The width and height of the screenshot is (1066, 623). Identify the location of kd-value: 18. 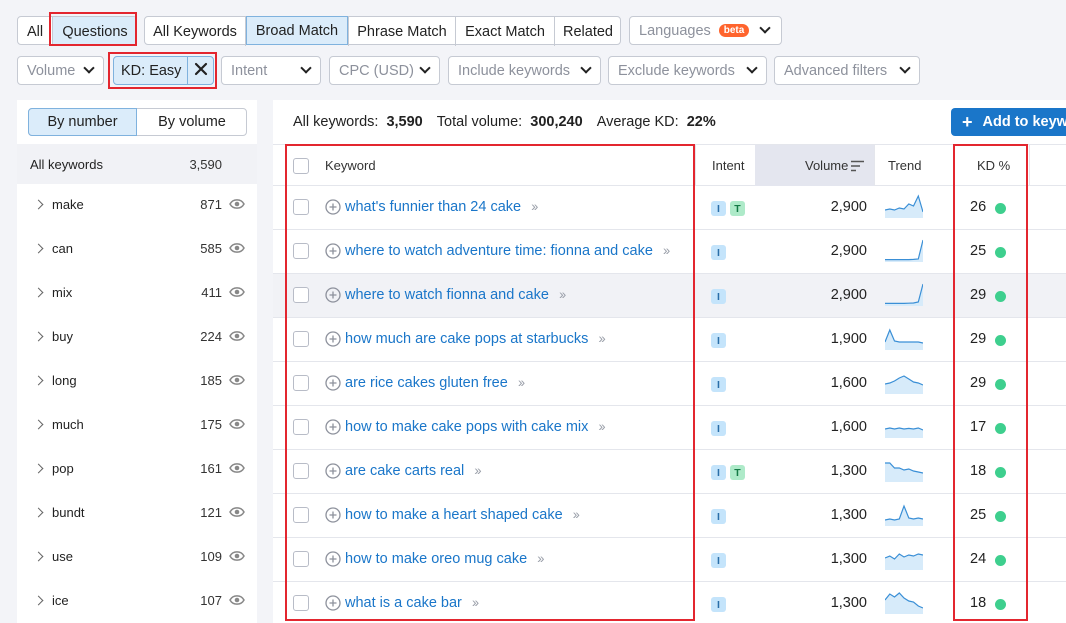
(978, 603).